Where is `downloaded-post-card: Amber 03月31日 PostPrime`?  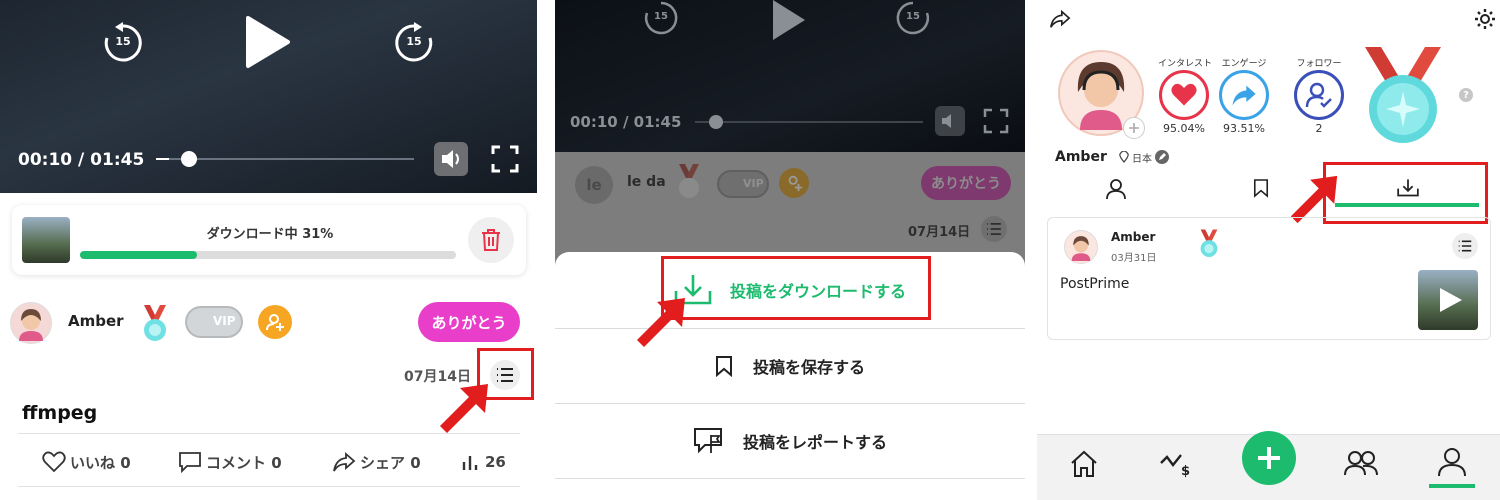 downloaded-post-card: Amber 03月31日 PostPrime is located at coordinates (1269, 278).